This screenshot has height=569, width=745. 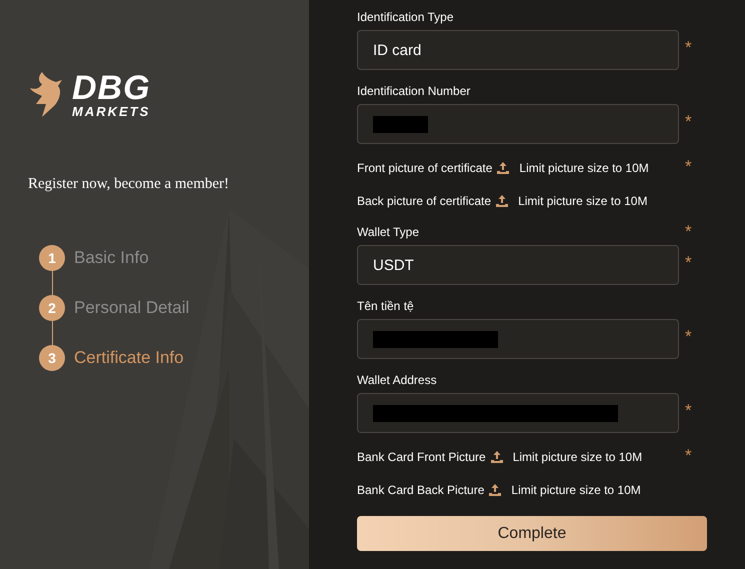 I want to click on upload-label: Back picture of certificate, so click(x=424, y=201).